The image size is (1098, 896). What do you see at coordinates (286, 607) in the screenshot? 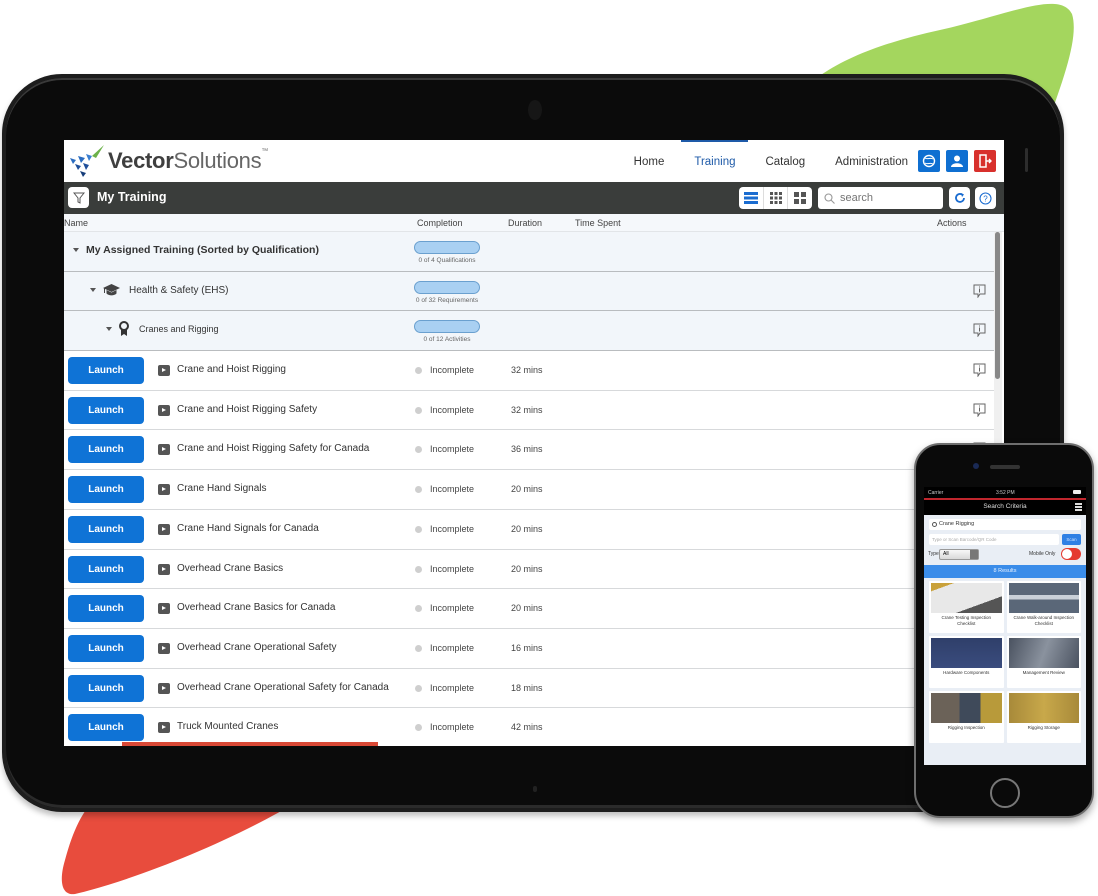
I see `course-name: Overhead Crane Basics for Canada` at bounding box center [286, 607].